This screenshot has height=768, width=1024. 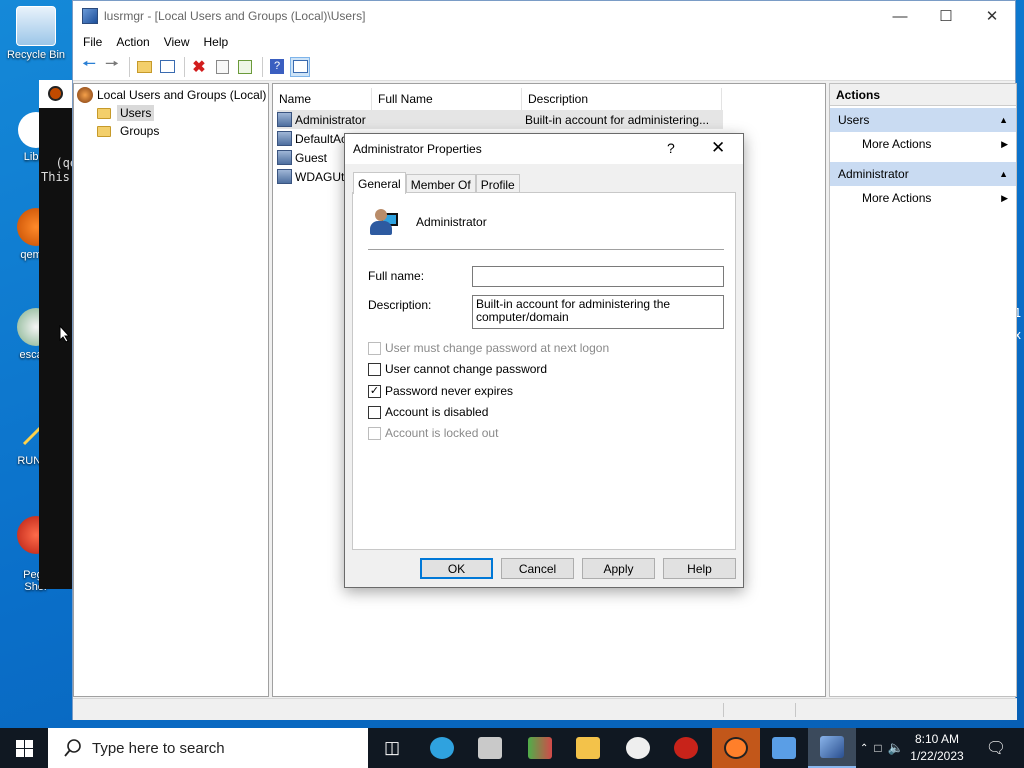 I want to click on column-header-description: Description, so click(x=622, y=99).